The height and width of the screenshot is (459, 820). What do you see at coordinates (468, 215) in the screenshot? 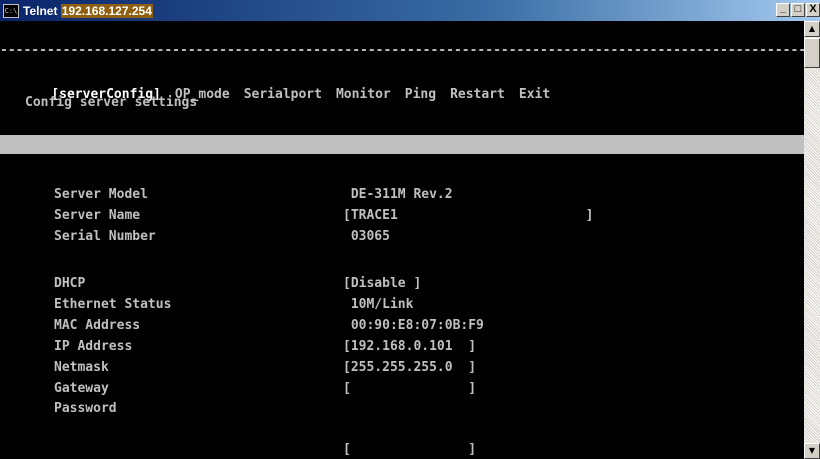
I see `field-value-server-name: [TRACE1 ]` at bounding box center [468, 215].